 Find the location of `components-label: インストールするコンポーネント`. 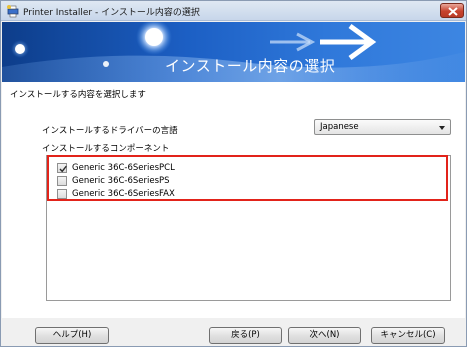

components-label: インストールするコンポーネント is located at coordinates (106, 149).